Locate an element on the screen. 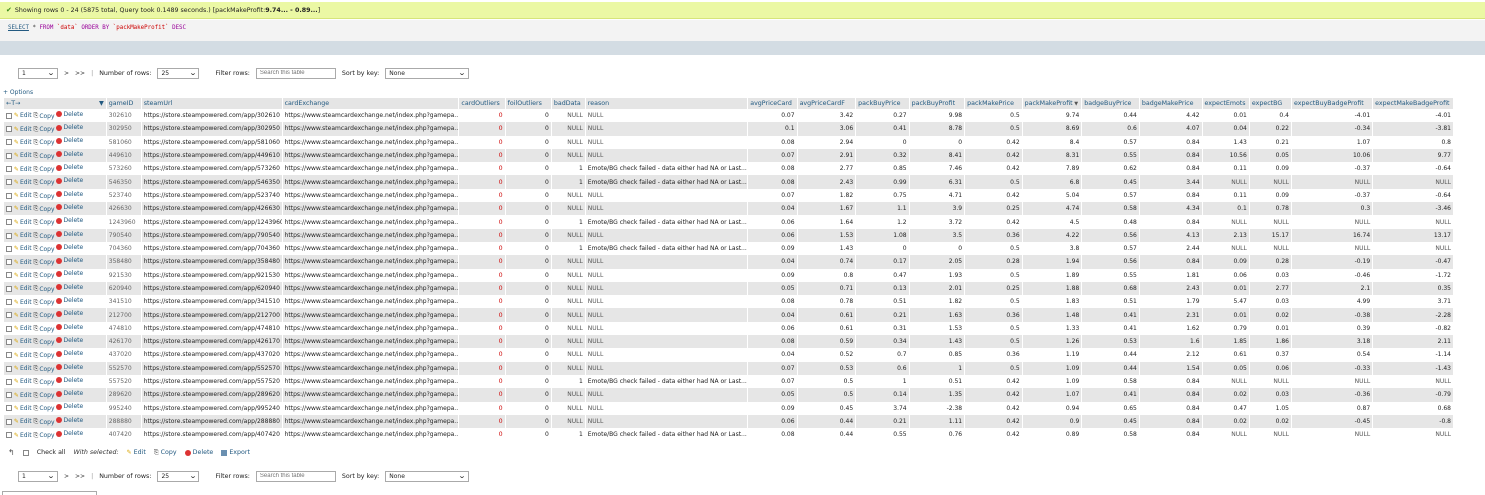 This screenshot has height=495, width=1485. cell-packmakeprofit: 1.33 is located at coordinates (1051, 328).